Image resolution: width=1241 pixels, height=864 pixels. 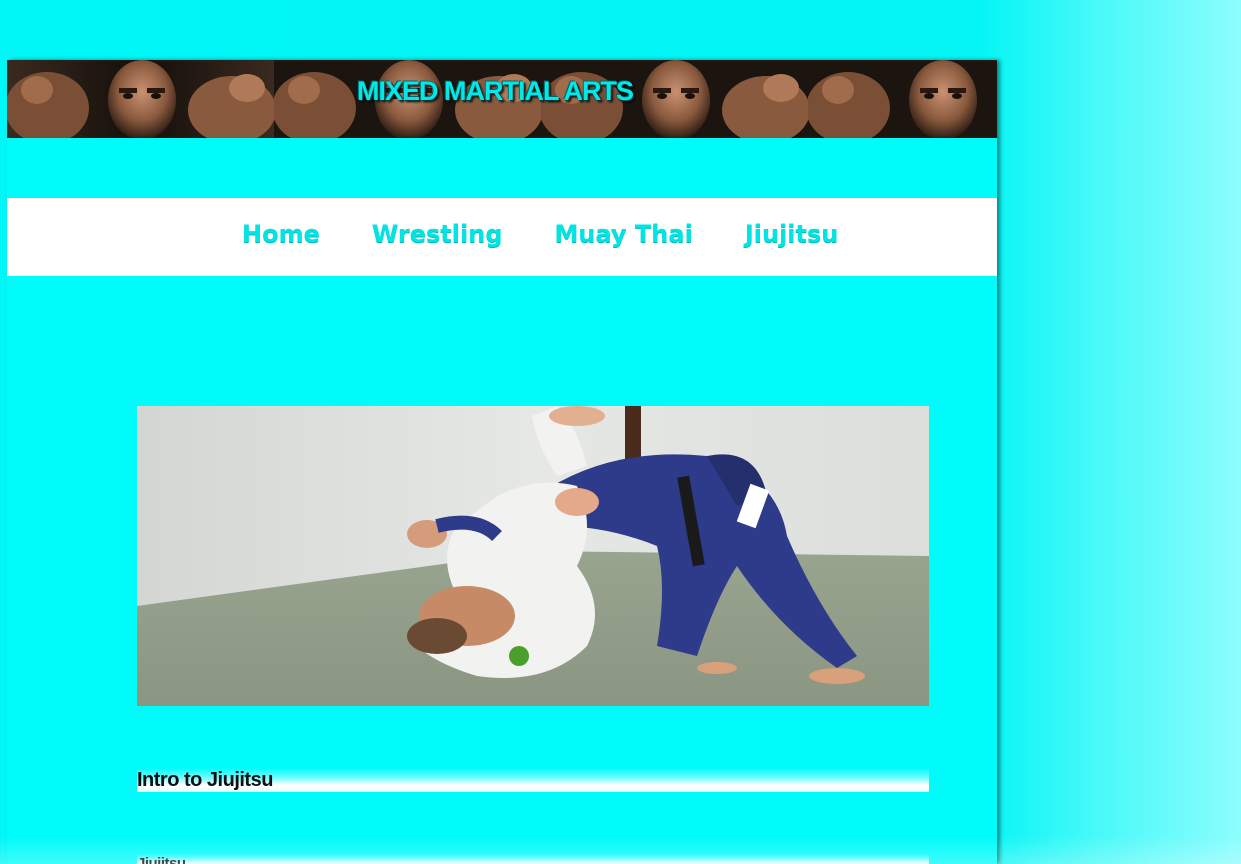 What do you see at coordinates (161, 859) in the screenshot?
I see `section-title: Jiujitsu` at bounding box center [161, 859].